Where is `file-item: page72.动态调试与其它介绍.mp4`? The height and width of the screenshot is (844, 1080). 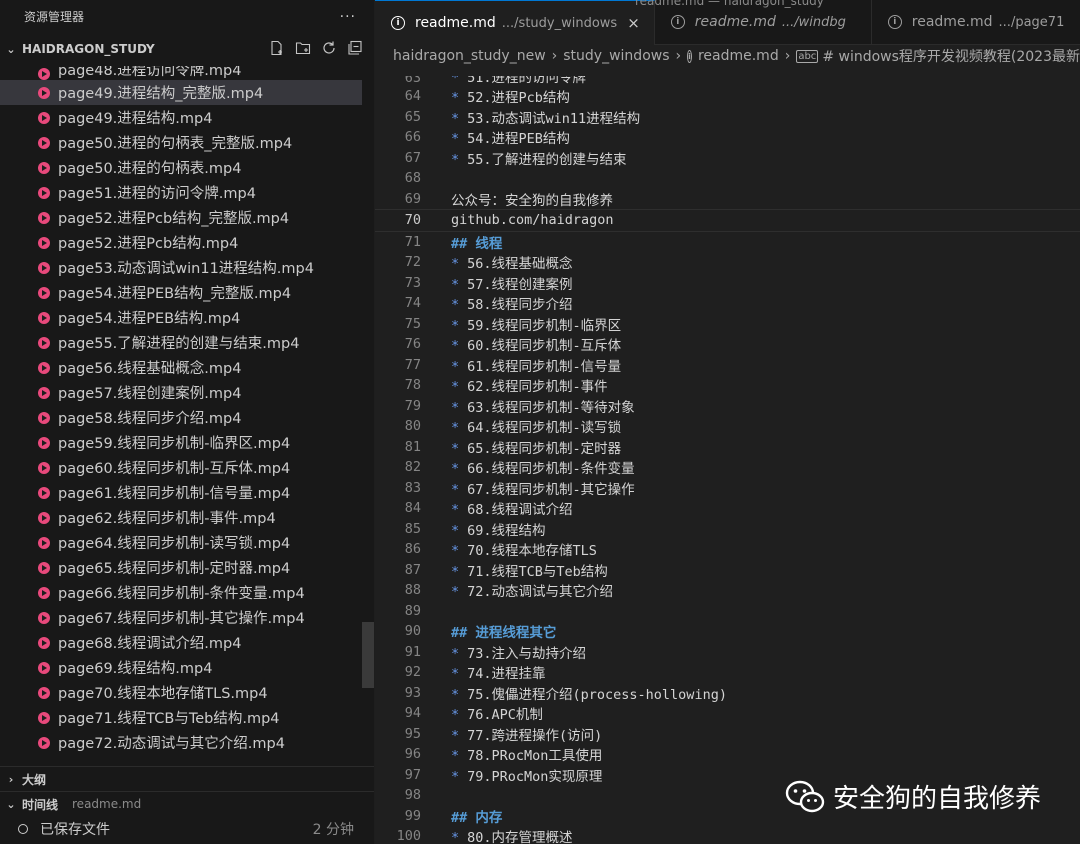 file-item: page72.动态调试与其它介绍.mp4 is located at coordinates (181, 742).